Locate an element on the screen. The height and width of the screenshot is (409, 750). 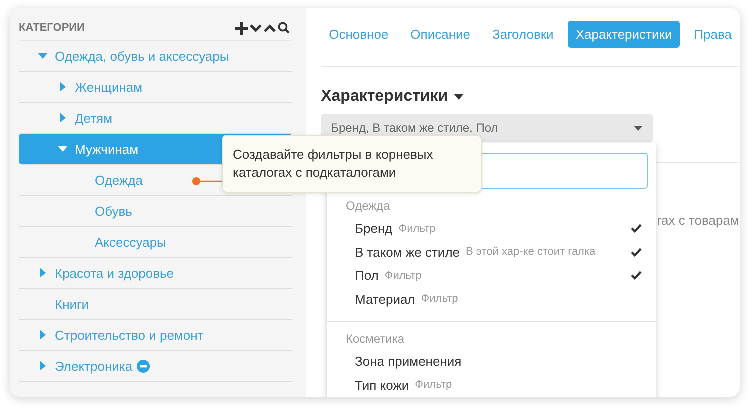
tree-item: Строительство и ремонт is located at coordinates (155, 335).